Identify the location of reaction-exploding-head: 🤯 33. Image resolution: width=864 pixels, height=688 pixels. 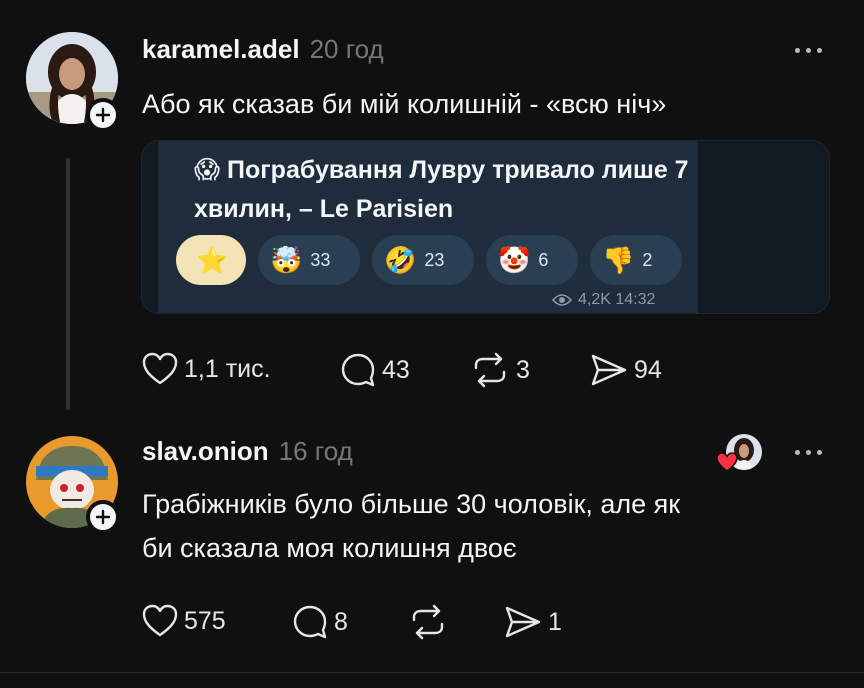
(309, 260).